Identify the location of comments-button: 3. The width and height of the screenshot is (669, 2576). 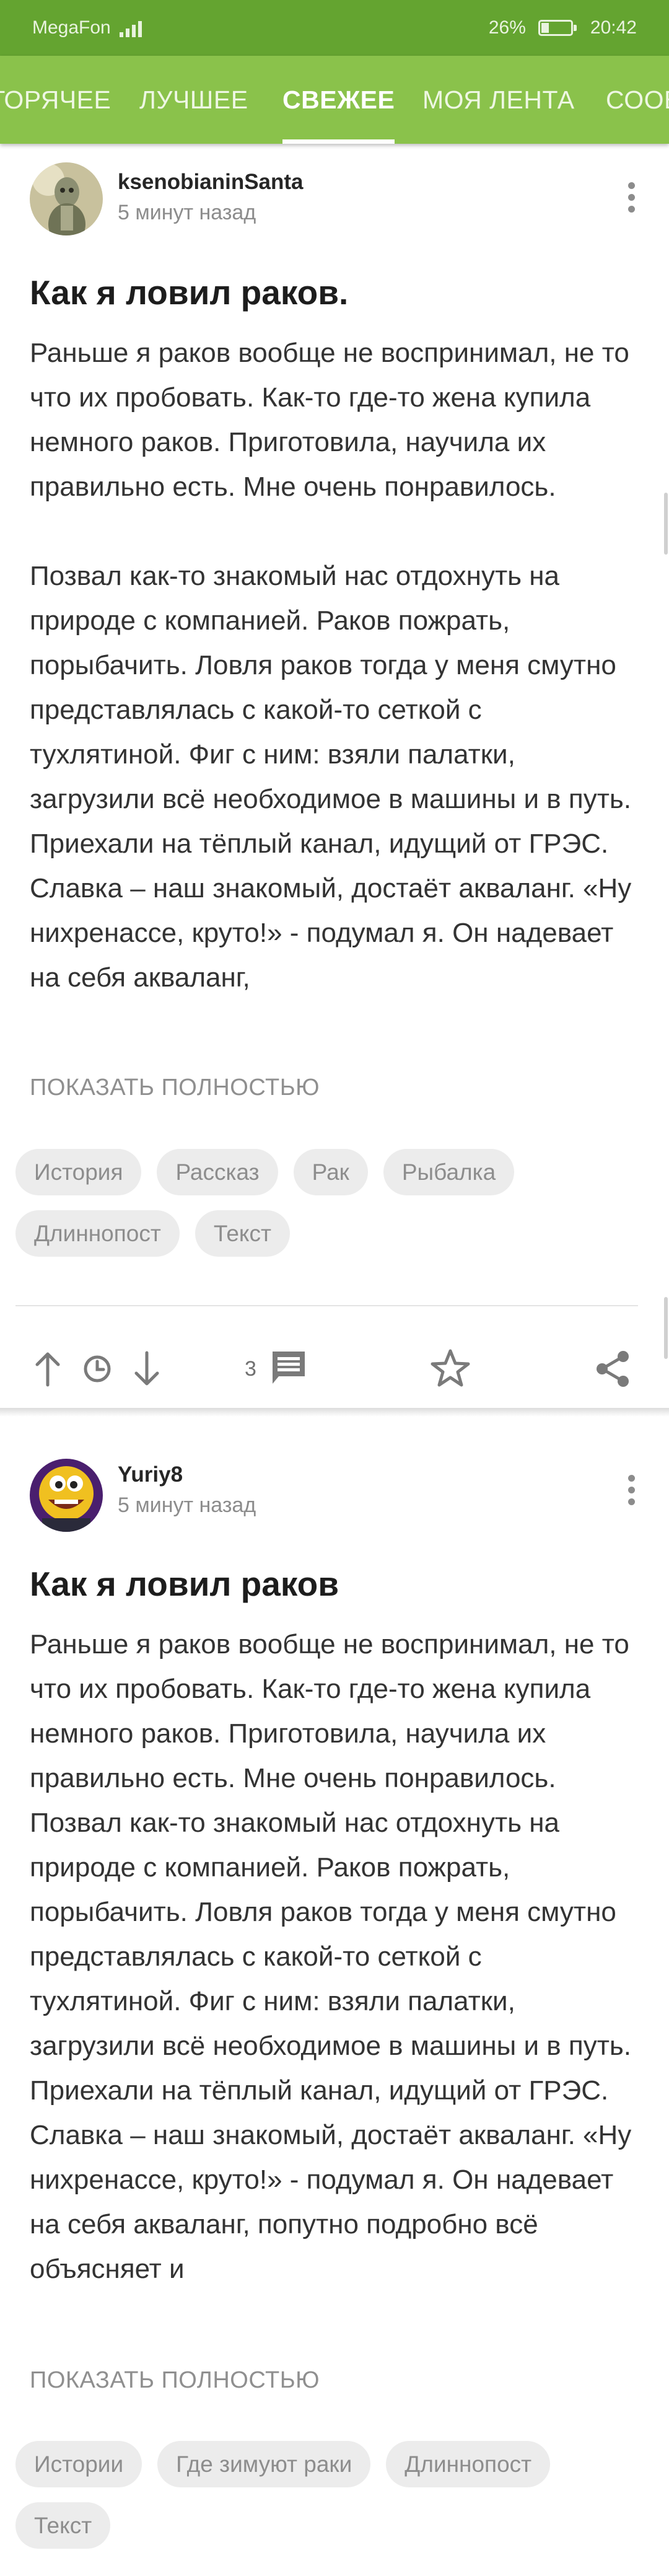
(276, 1369).